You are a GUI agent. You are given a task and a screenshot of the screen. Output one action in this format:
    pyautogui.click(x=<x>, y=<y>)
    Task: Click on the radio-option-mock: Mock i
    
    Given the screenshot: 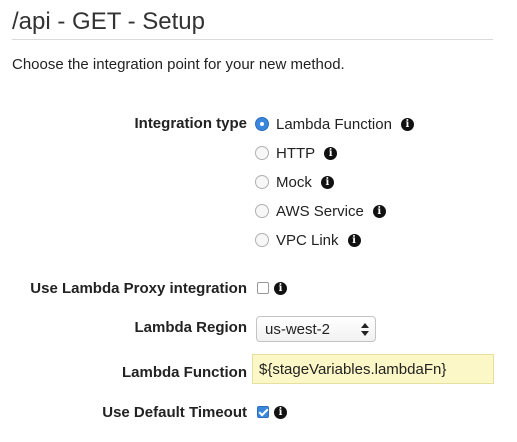 What is the action you would take?
    pyautogui.click(x=294, y=182)
    